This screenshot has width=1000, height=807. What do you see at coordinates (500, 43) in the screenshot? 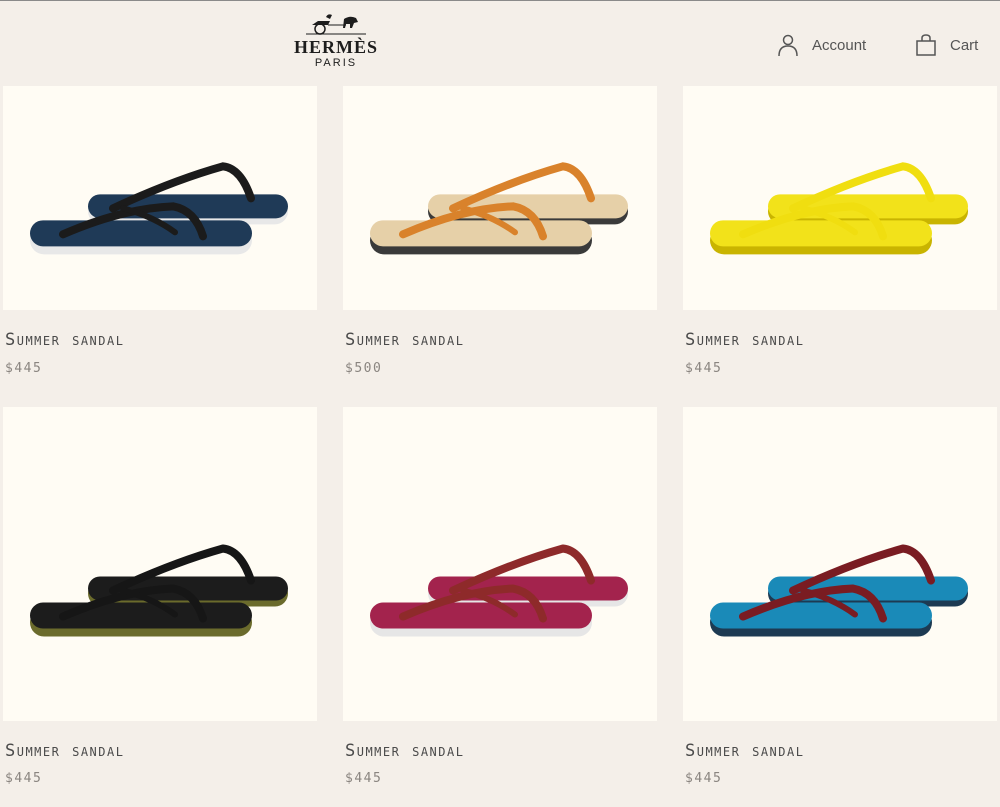
I see `site-header: HERMÈS PARIS Account Cart` at bounding box center [500, 43].